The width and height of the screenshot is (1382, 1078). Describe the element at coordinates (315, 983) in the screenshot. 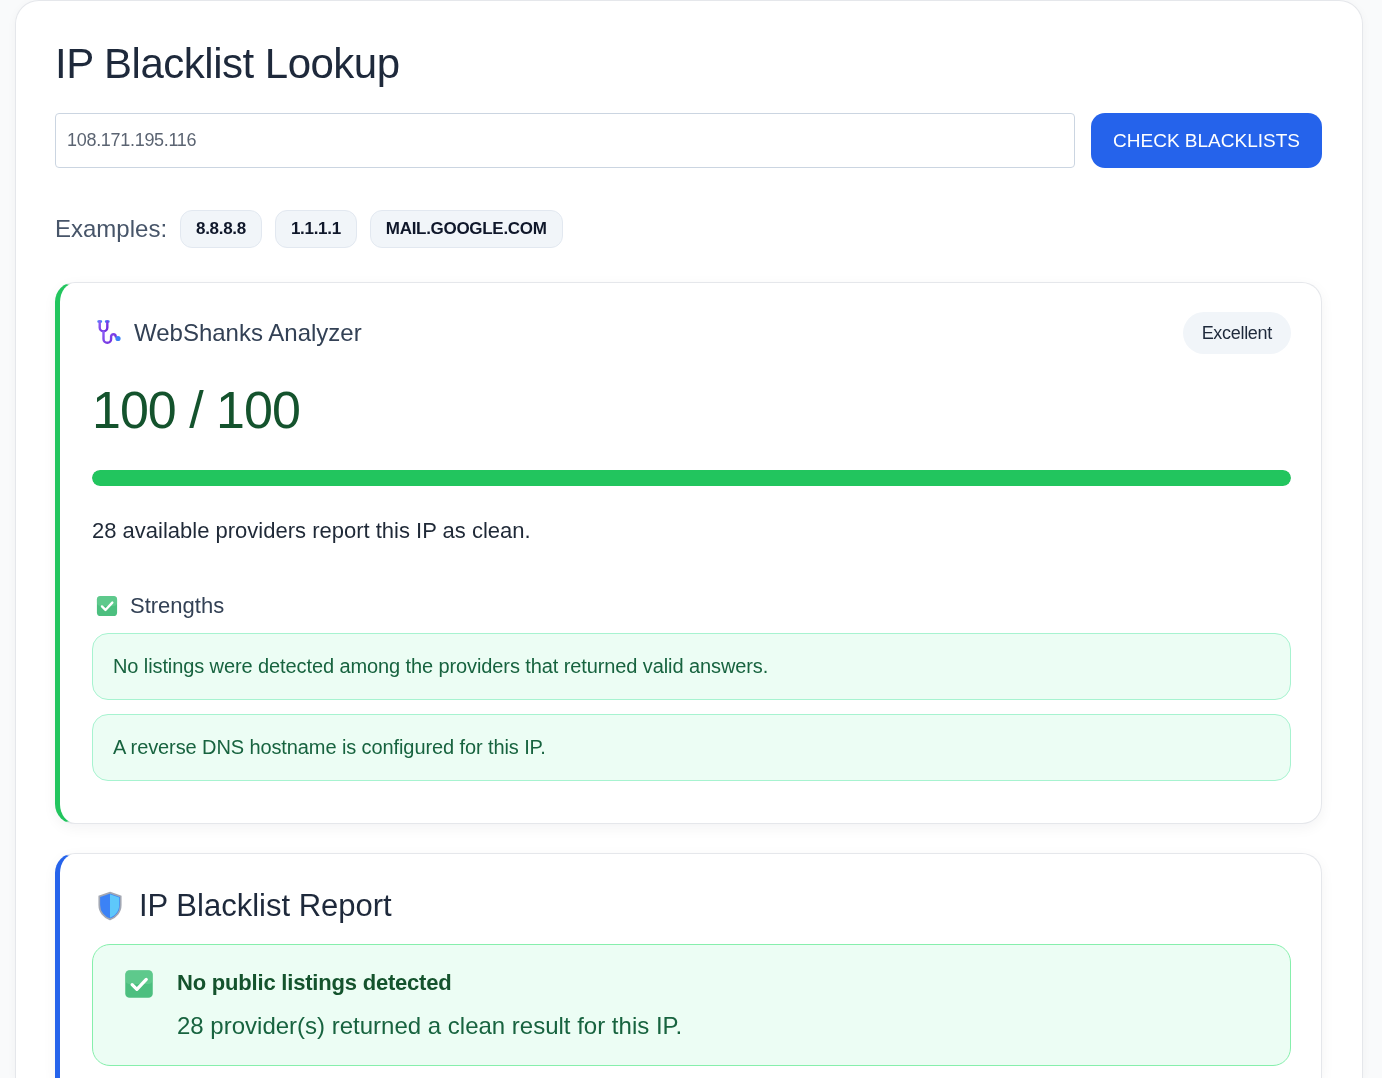

I see `result-title: No public listings detected` at that location.